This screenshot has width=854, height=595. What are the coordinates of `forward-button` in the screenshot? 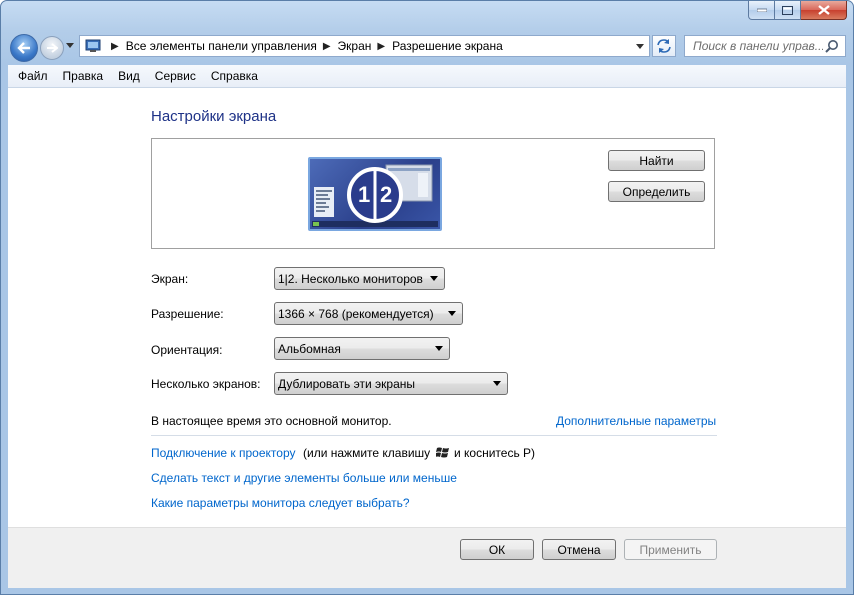 It's located at (52, 48).